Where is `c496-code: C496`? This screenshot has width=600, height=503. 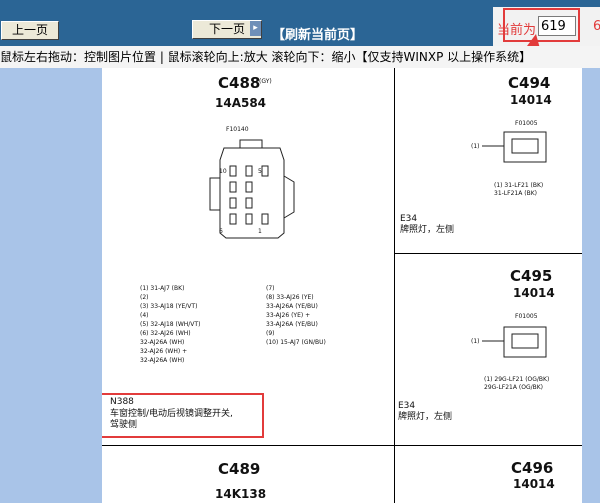
c496-code: C496 is located at coordinates (532, 468).